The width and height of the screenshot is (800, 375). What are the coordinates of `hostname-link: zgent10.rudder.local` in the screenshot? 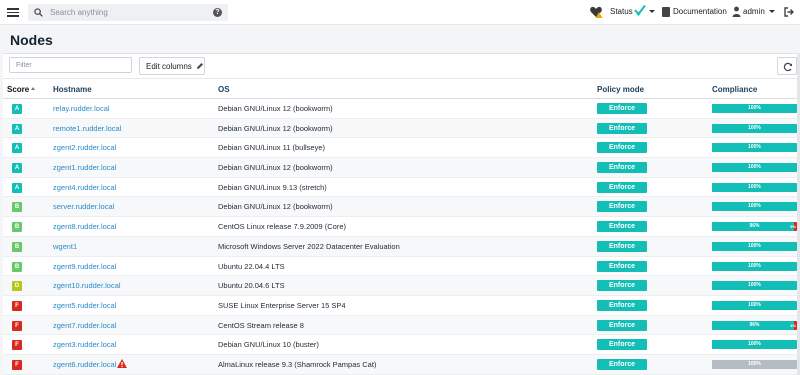 It's located at (87, 285).